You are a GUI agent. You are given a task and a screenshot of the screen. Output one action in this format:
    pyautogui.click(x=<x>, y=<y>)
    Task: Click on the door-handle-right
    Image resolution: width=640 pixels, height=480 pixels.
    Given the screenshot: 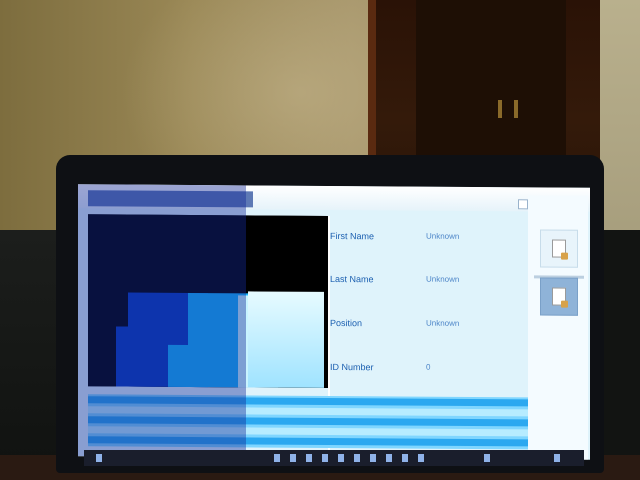 What is the action you would take?
    pyautogui.click(x=516, y=109)
    